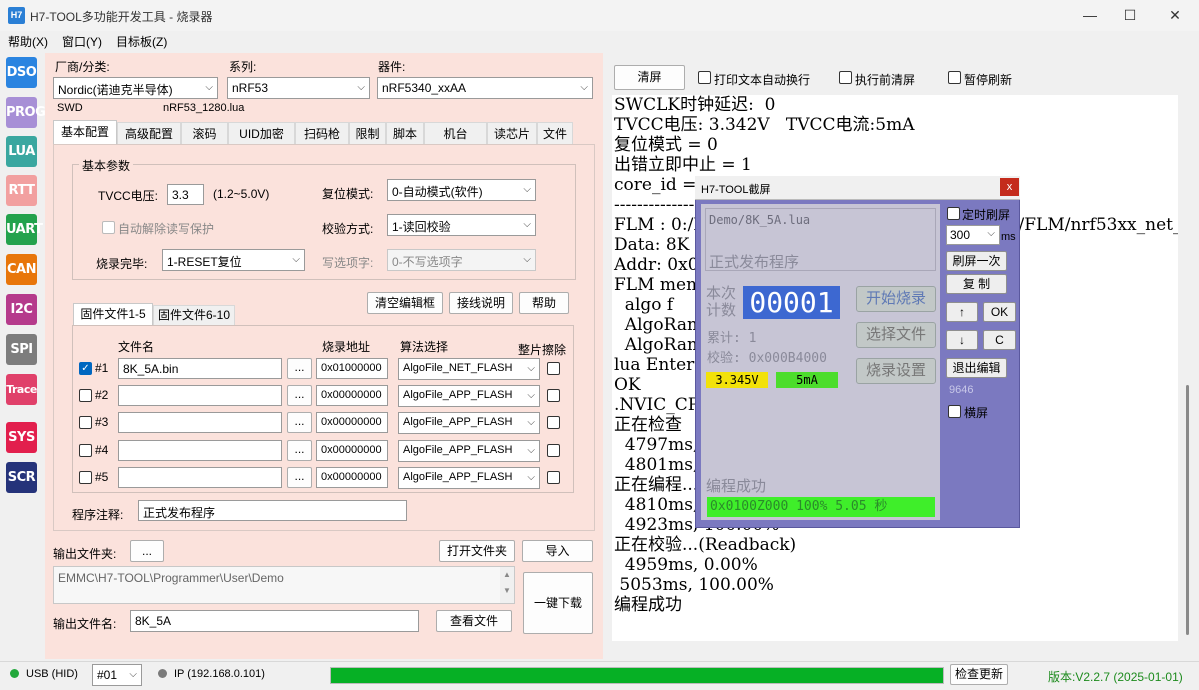 Image resolution: width=1199 pixels, height=690 pixels. I want to click on check-update-button: 检查更新, so click(979, 674).